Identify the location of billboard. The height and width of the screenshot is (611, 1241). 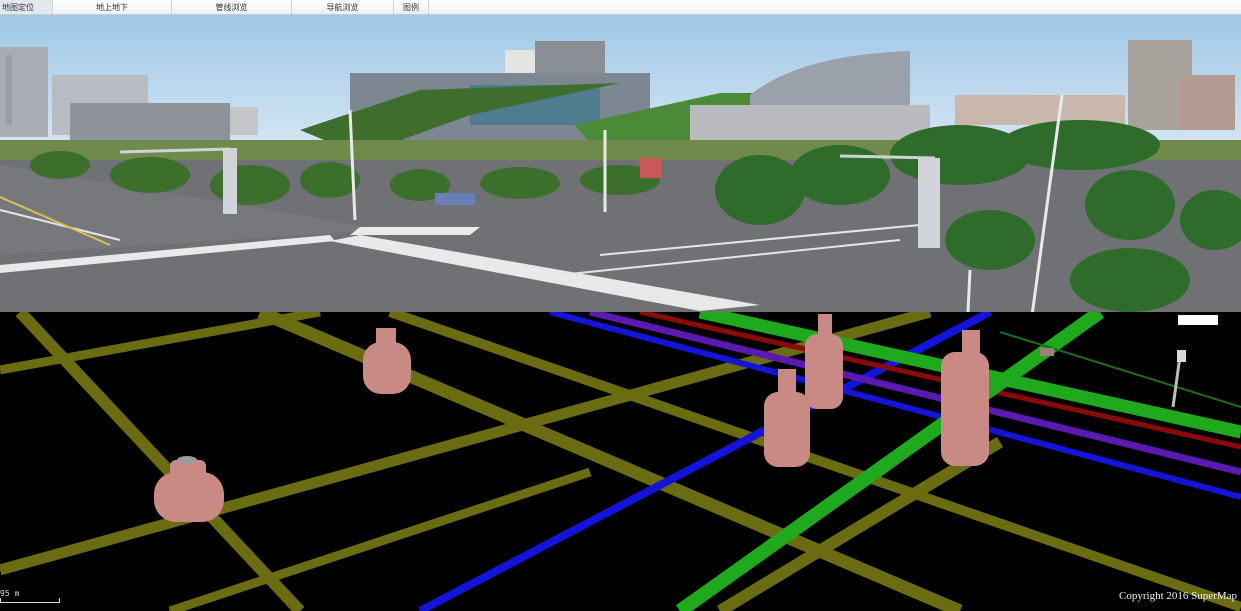
(651, 168).